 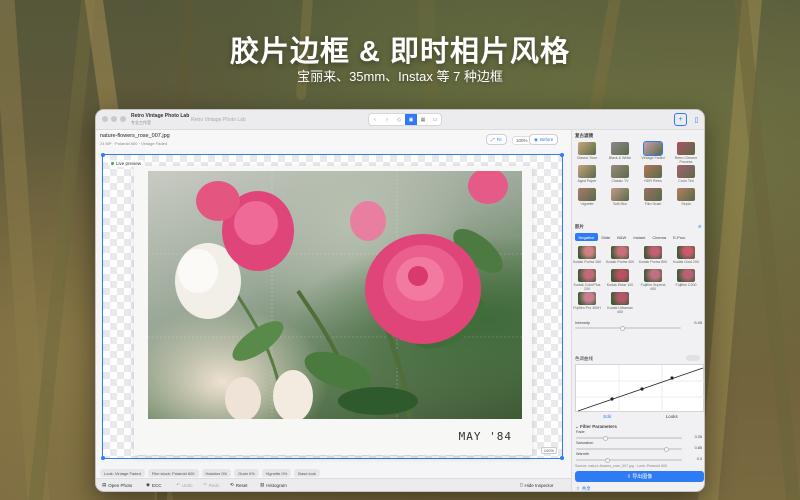 What do you see at coordinates (598, 426) in the screenshot?
I see `params-title-label: Filter Parameters` at bounding box center [598, 426].